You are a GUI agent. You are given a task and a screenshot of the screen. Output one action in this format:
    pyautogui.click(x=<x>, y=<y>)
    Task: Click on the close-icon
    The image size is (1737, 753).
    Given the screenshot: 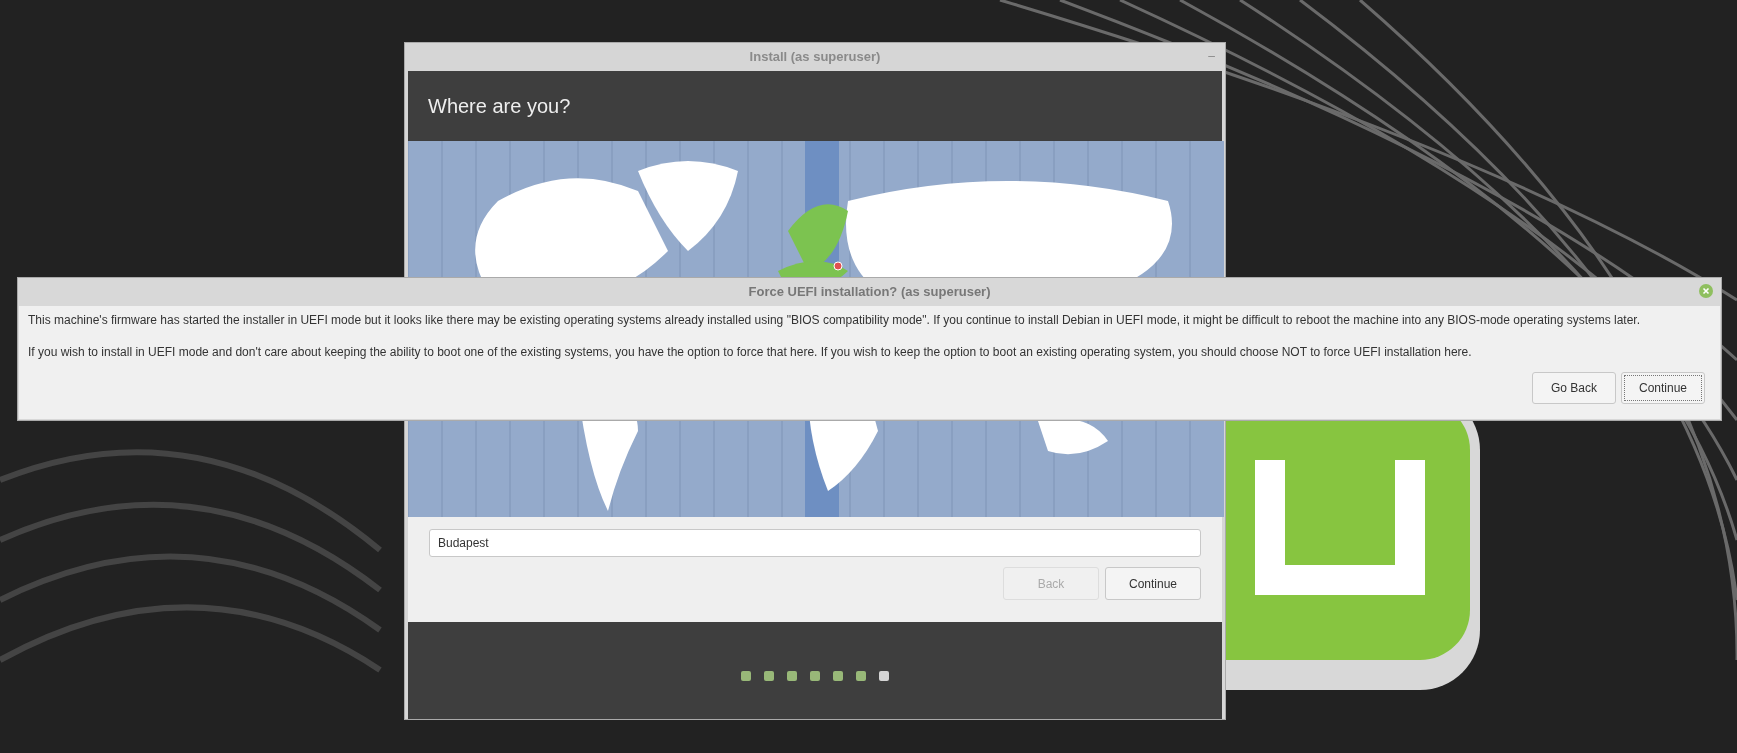 What is the action you would take?
    pyautogui.click(x=1706, y=291)
    